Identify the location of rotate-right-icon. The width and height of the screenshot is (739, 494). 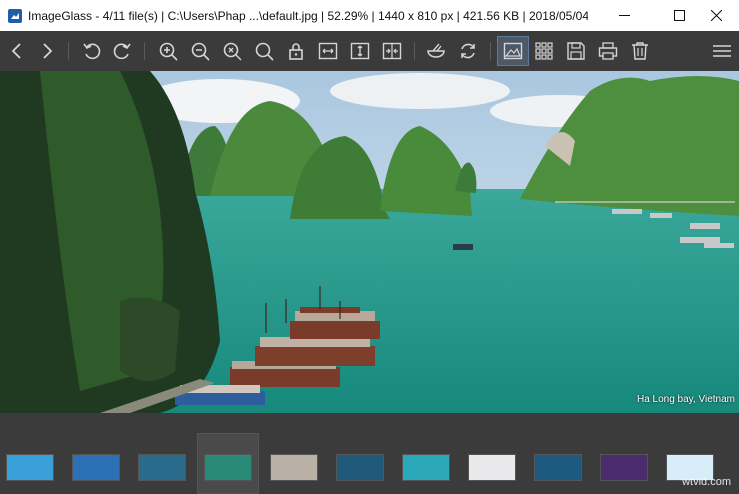
(122, 51).